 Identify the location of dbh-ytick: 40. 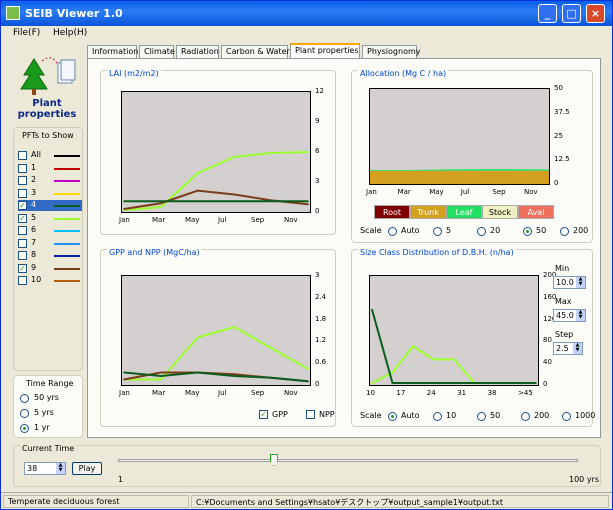
(547, 362).